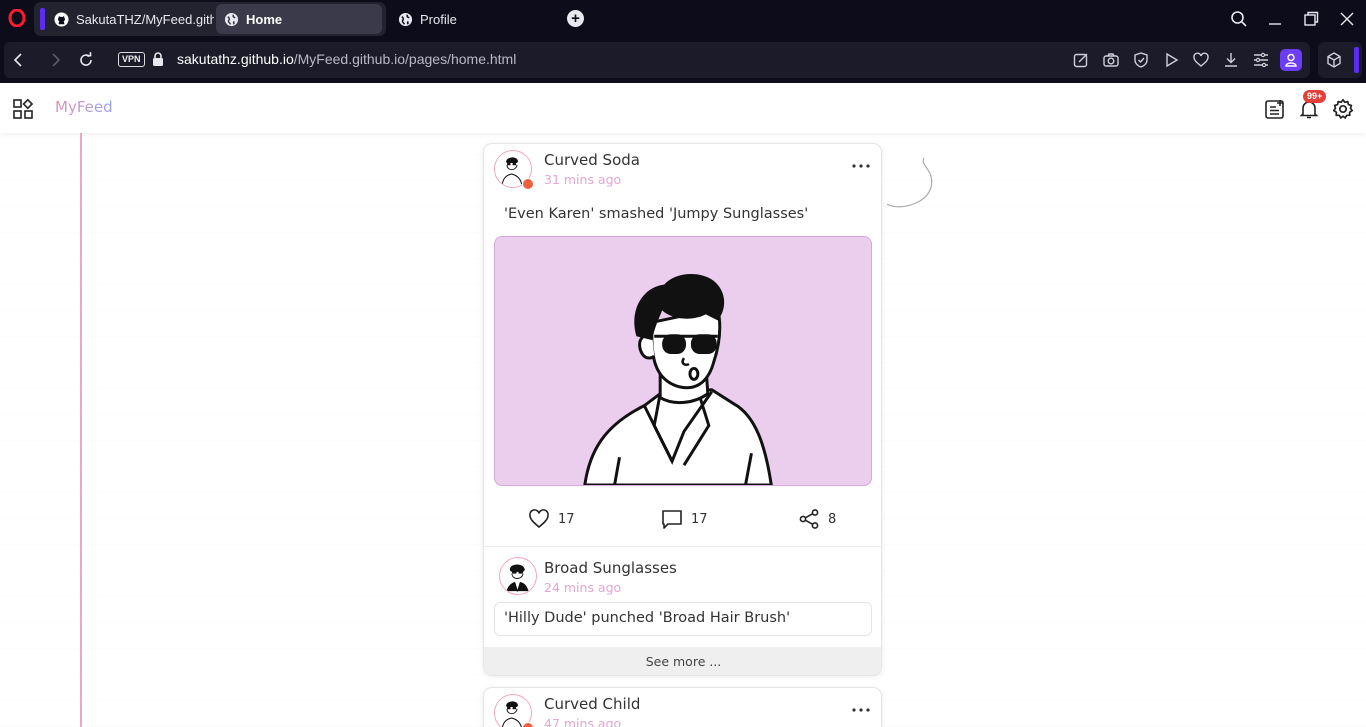 The width and height of the screenshot is (1366, 727). Describe the element at coordinates (682, 546) in the screenshot. I see `divider` at that location.